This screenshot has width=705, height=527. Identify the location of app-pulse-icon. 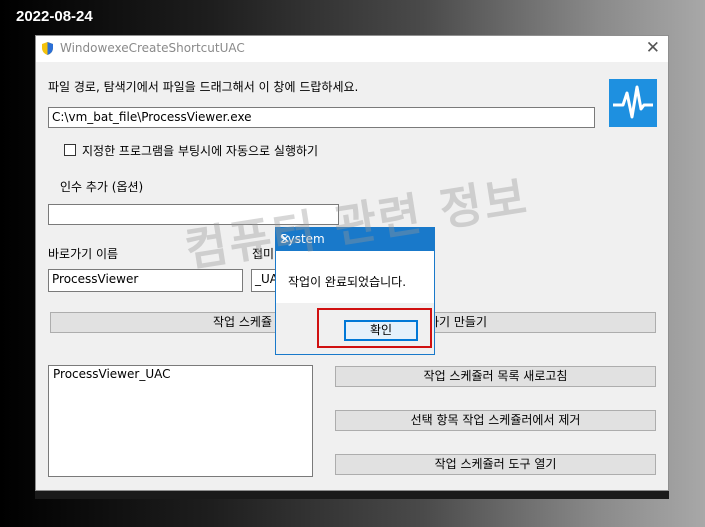
(633, 103).